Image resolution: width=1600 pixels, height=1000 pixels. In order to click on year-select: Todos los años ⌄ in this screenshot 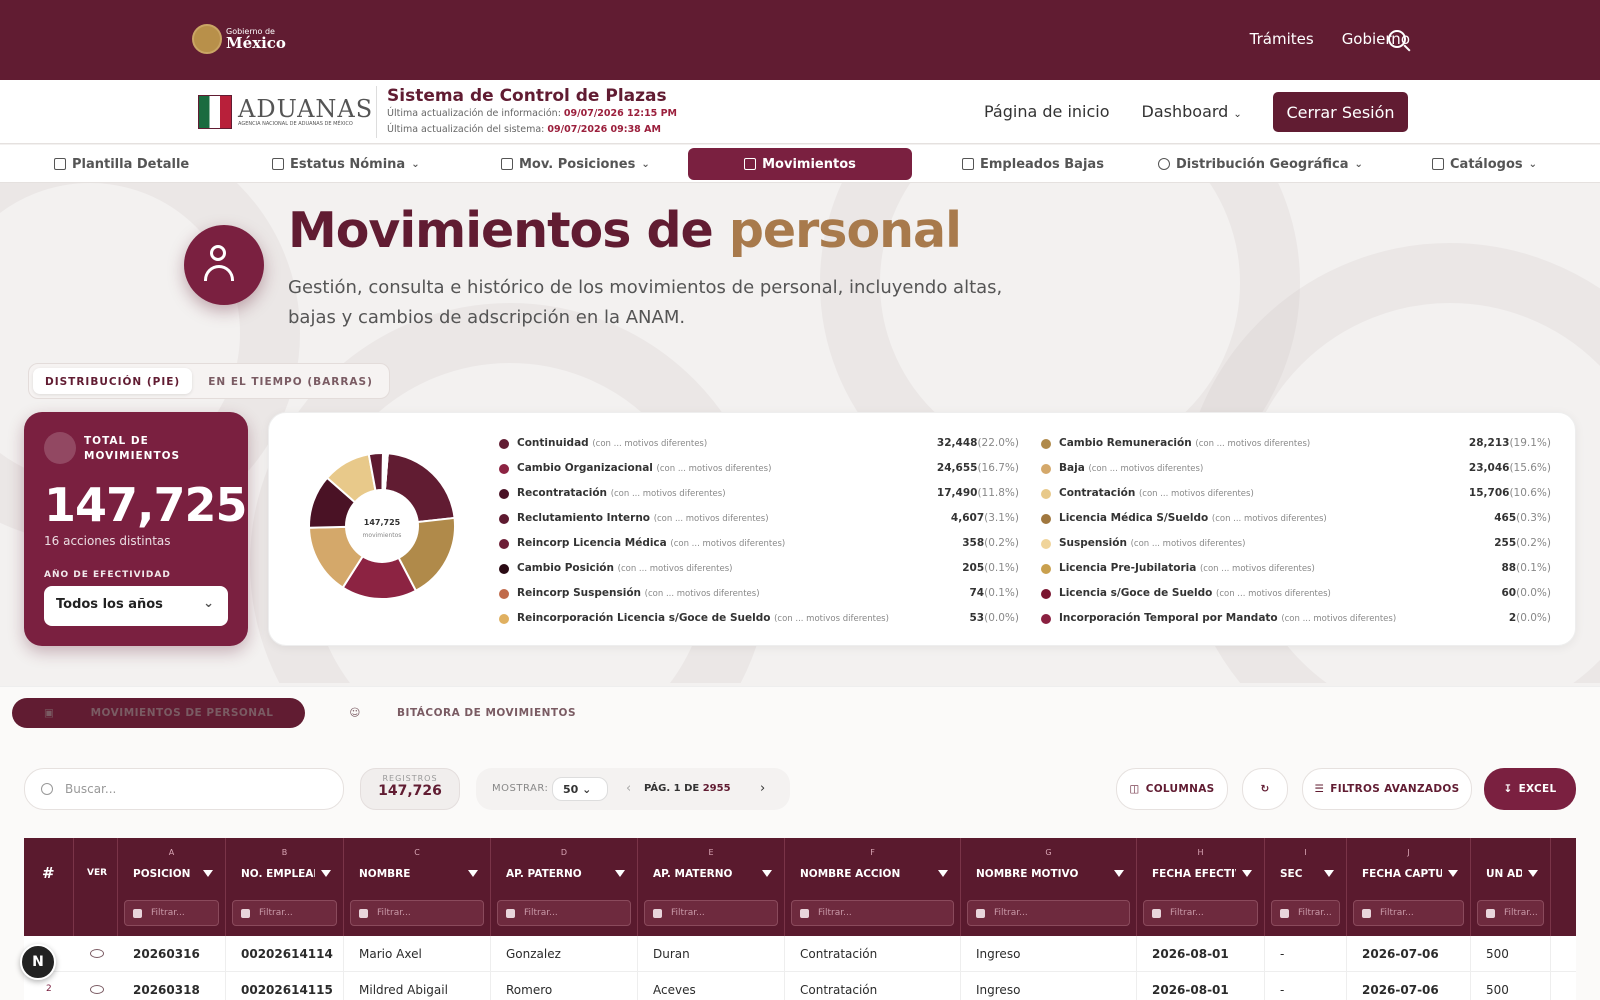, I will do `click(136, 606)`.